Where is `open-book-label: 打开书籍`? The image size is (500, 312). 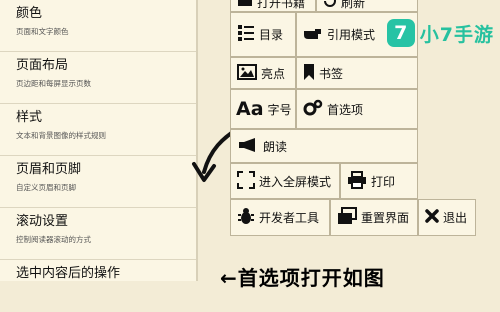
open-book-label: 打开书籍 is located at coordinates (281, 5).